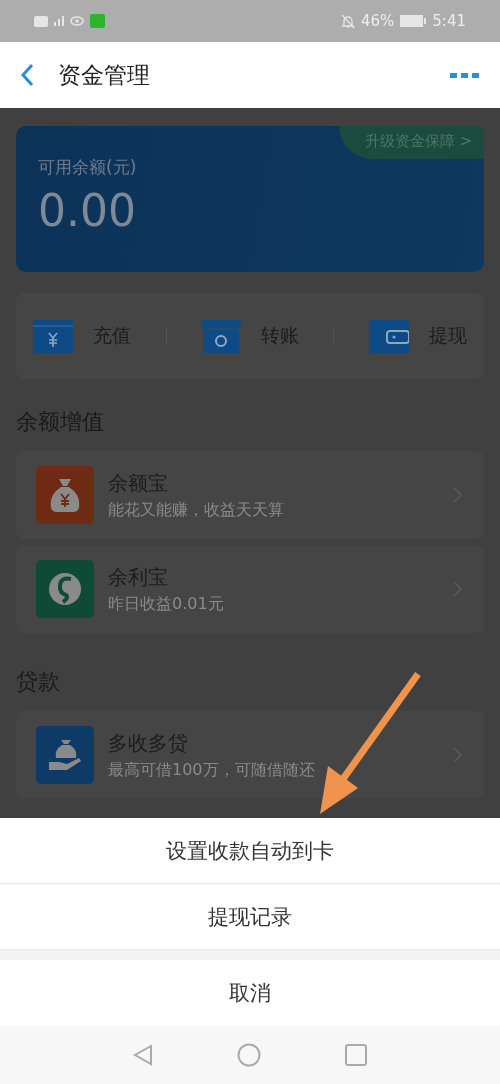  Describe the element at coordinates (250, 917) in the screenshot. I see `sheet-option: 提现记录` at that location.